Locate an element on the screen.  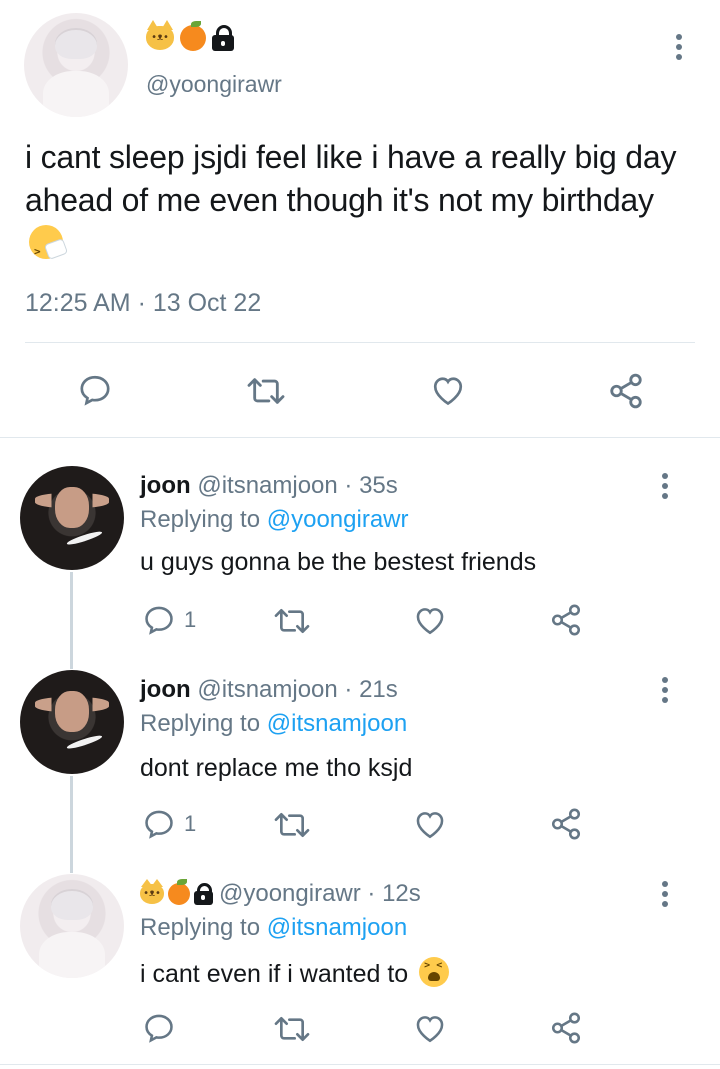
reply-2-replying-to: Replying to @itsnamjoon is located at coordinates (274, 723).